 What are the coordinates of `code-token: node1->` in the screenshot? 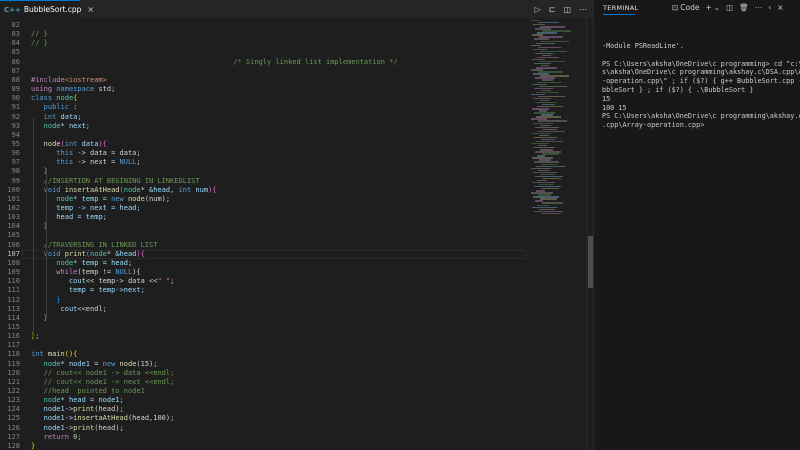 It's located at (58, 409).